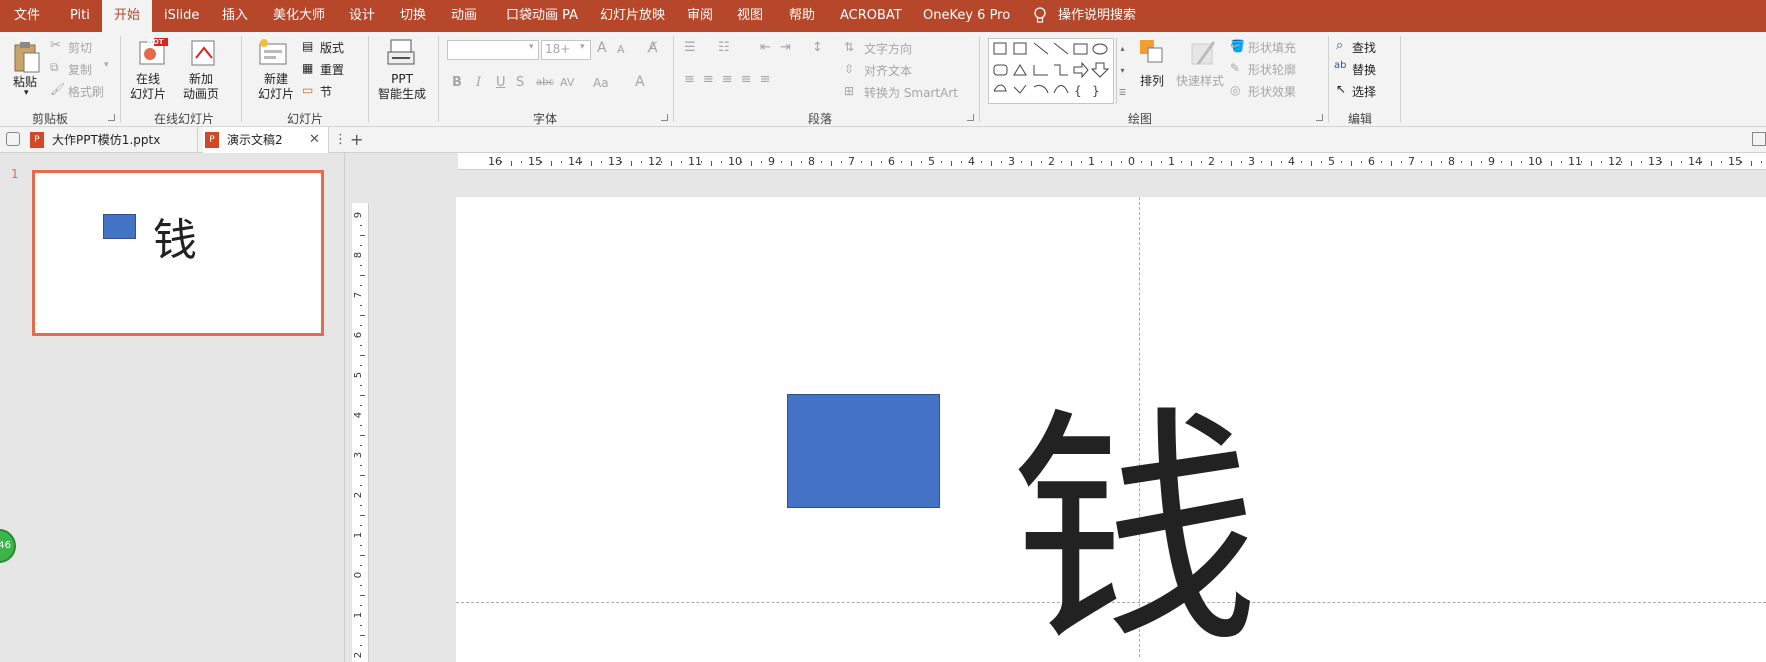 This screenshot has height=662, width=1766. I want to click on reset-button: 重置, so click(332, 69).